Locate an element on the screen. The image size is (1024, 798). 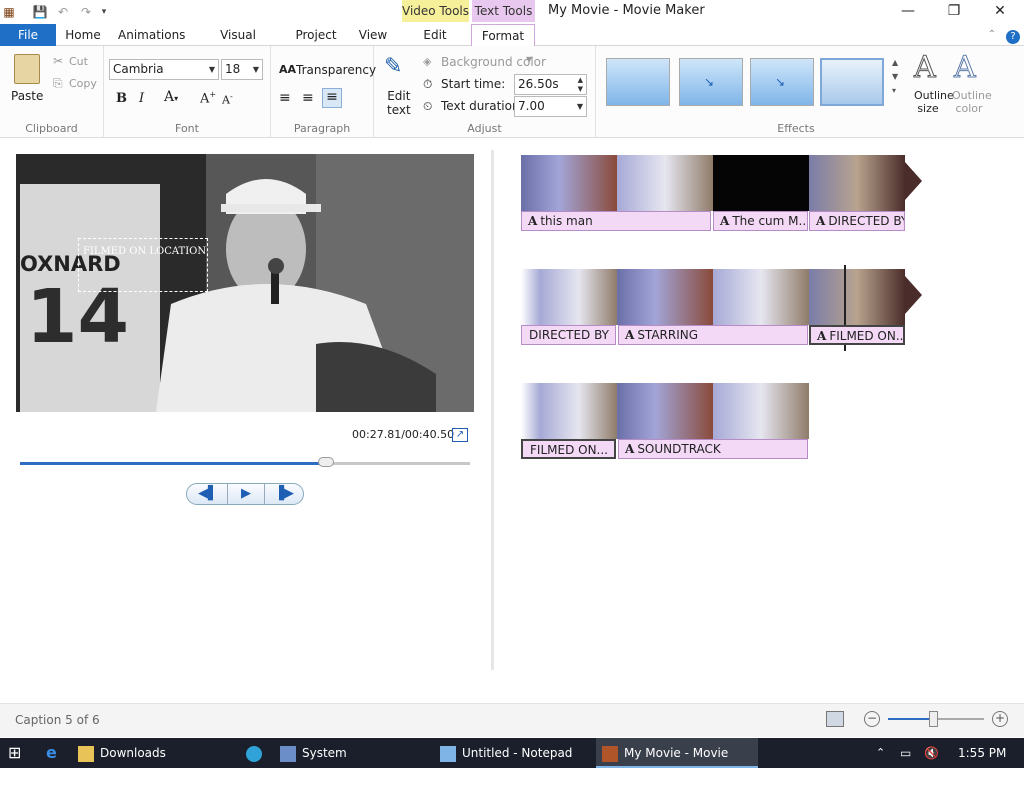
copy-button: Copy is located at coordinates (83, 83).